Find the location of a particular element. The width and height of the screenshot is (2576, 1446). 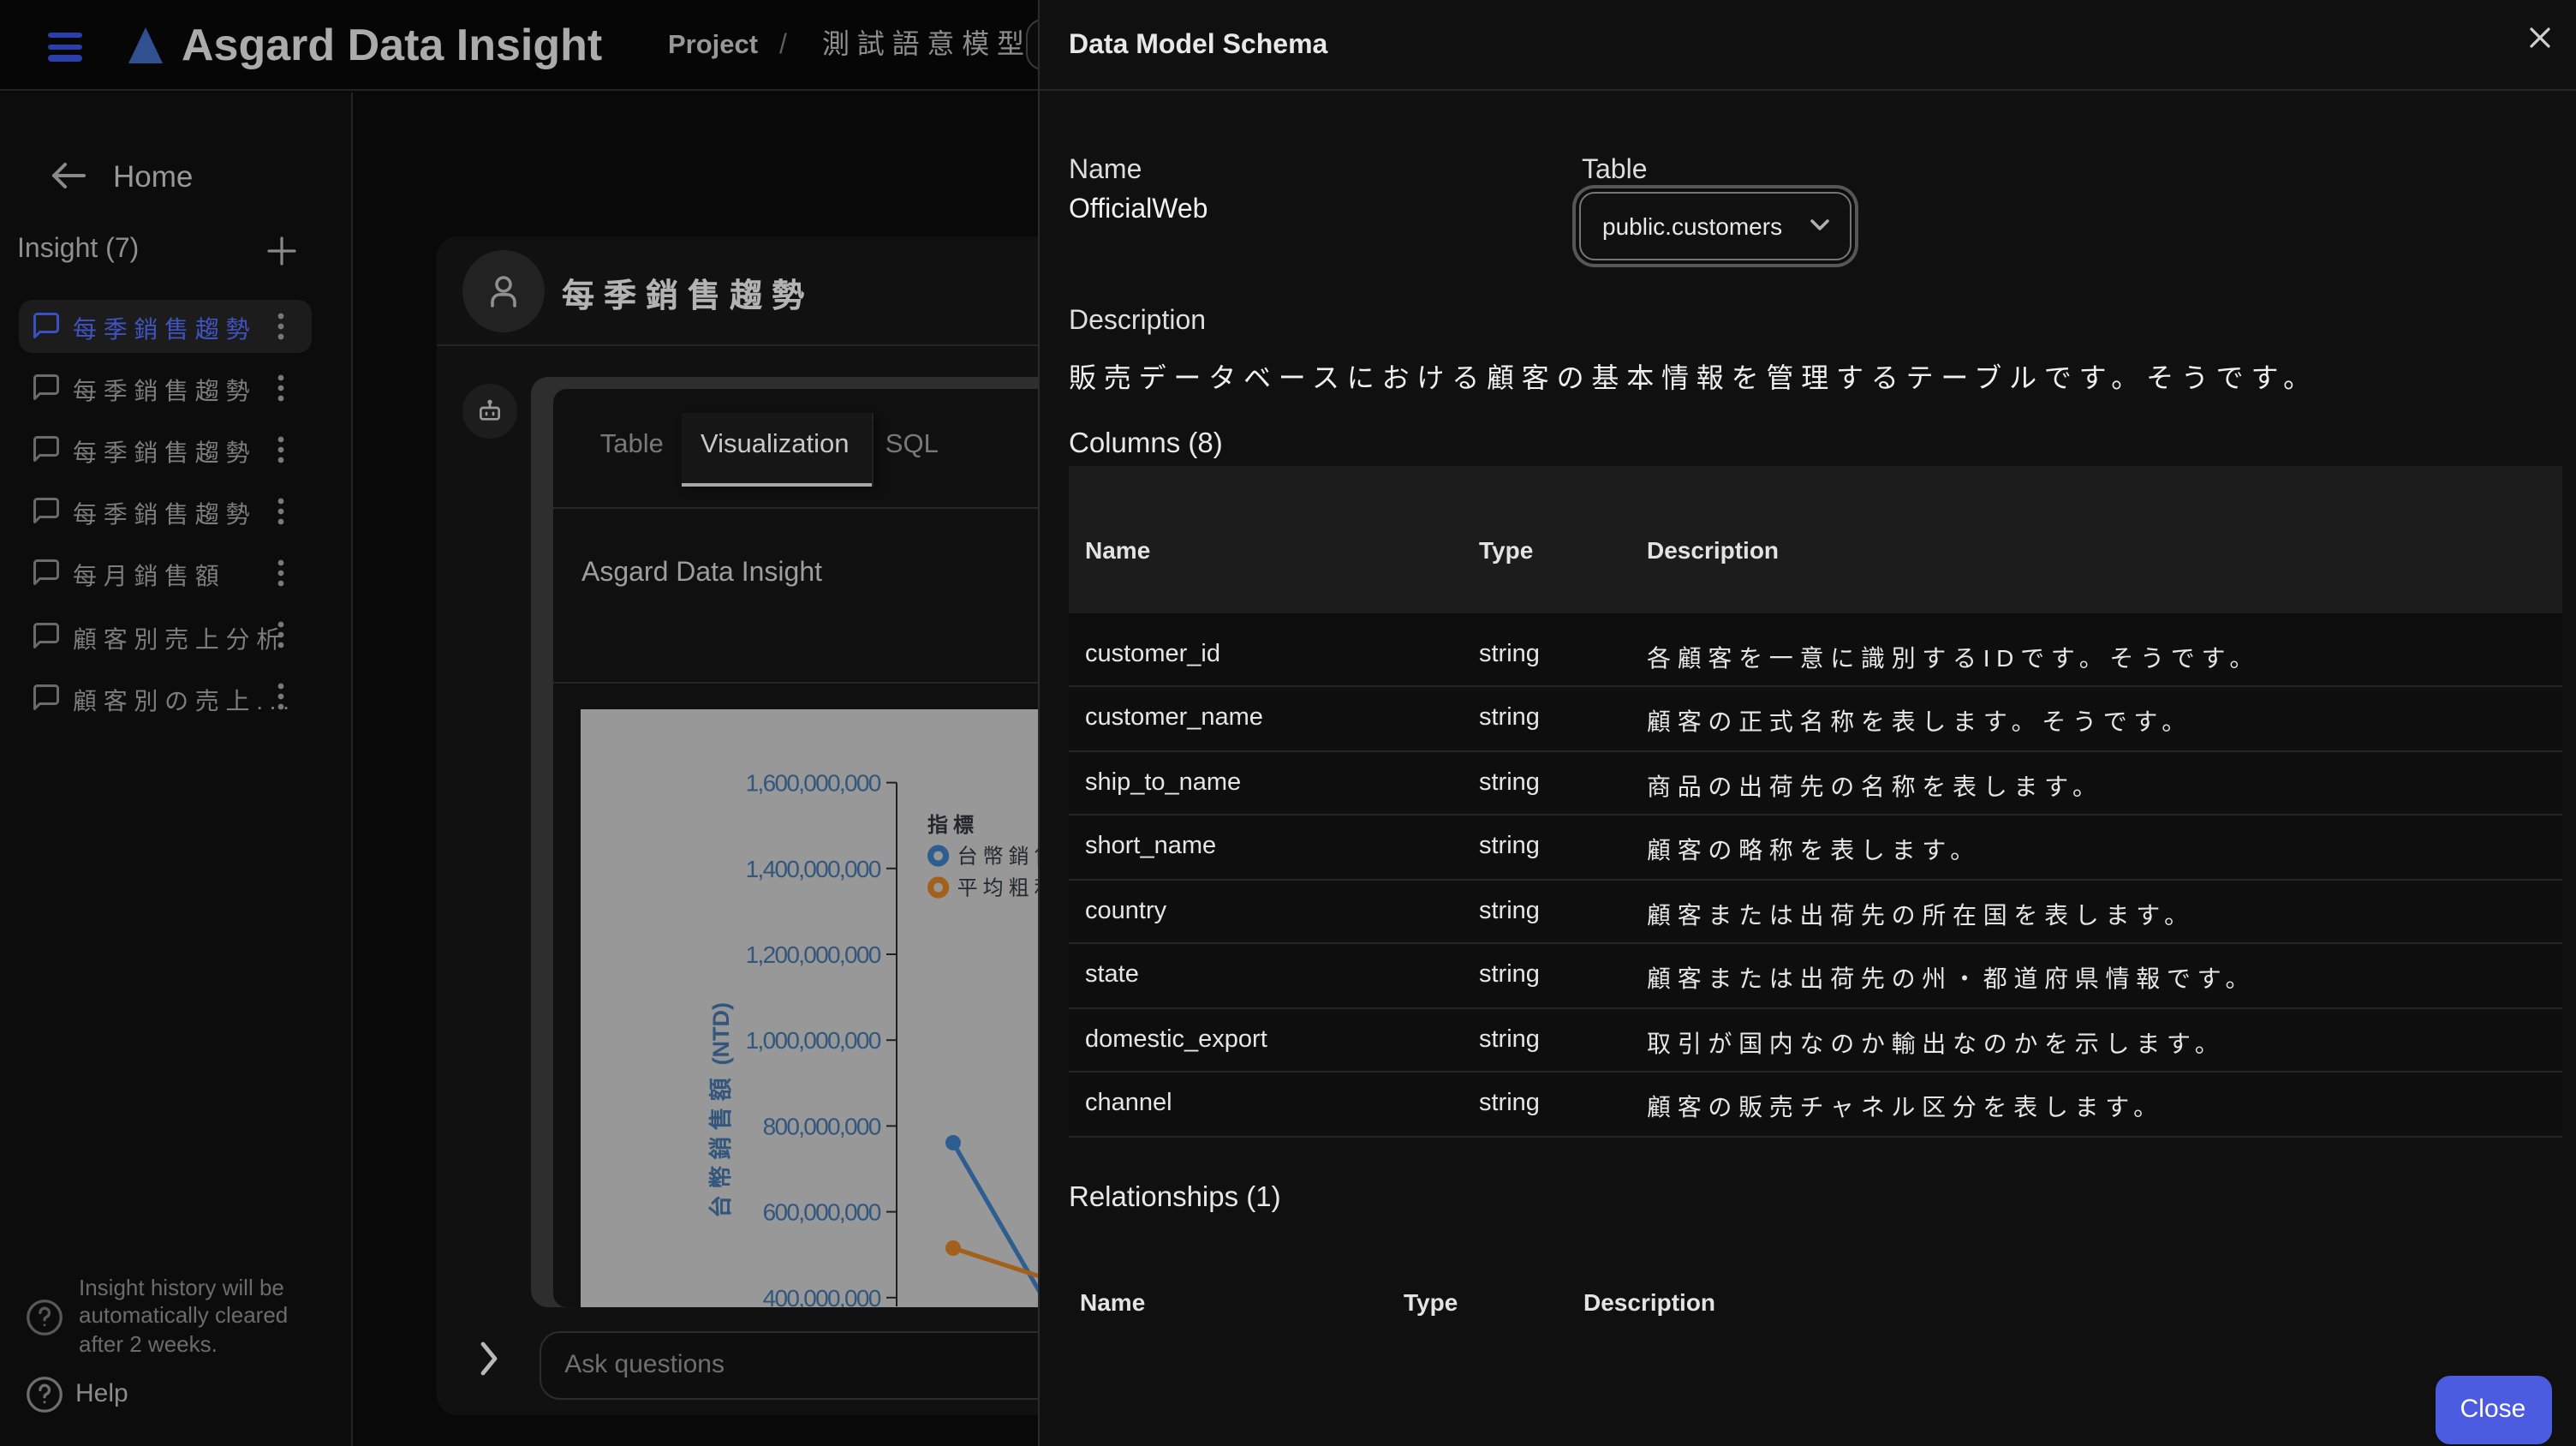

svg-text: 1,200,000,000 is located at coordinates (812, 956).